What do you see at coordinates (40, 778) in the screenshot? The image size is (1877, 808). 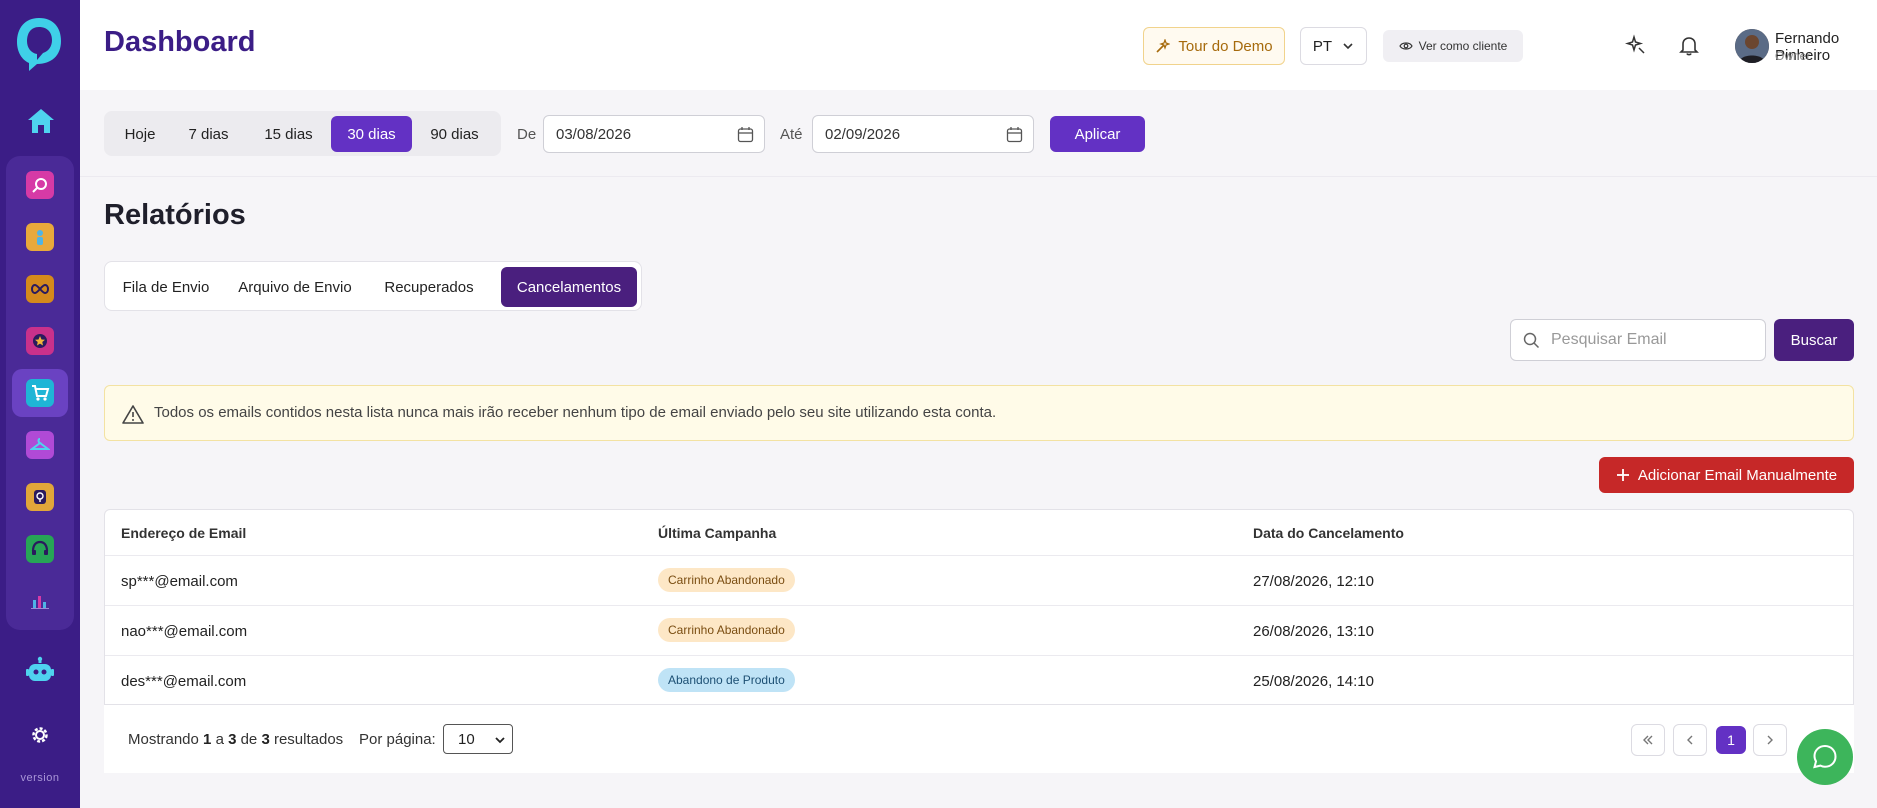 I see `version-label: version` at bounding box center [40, 778].